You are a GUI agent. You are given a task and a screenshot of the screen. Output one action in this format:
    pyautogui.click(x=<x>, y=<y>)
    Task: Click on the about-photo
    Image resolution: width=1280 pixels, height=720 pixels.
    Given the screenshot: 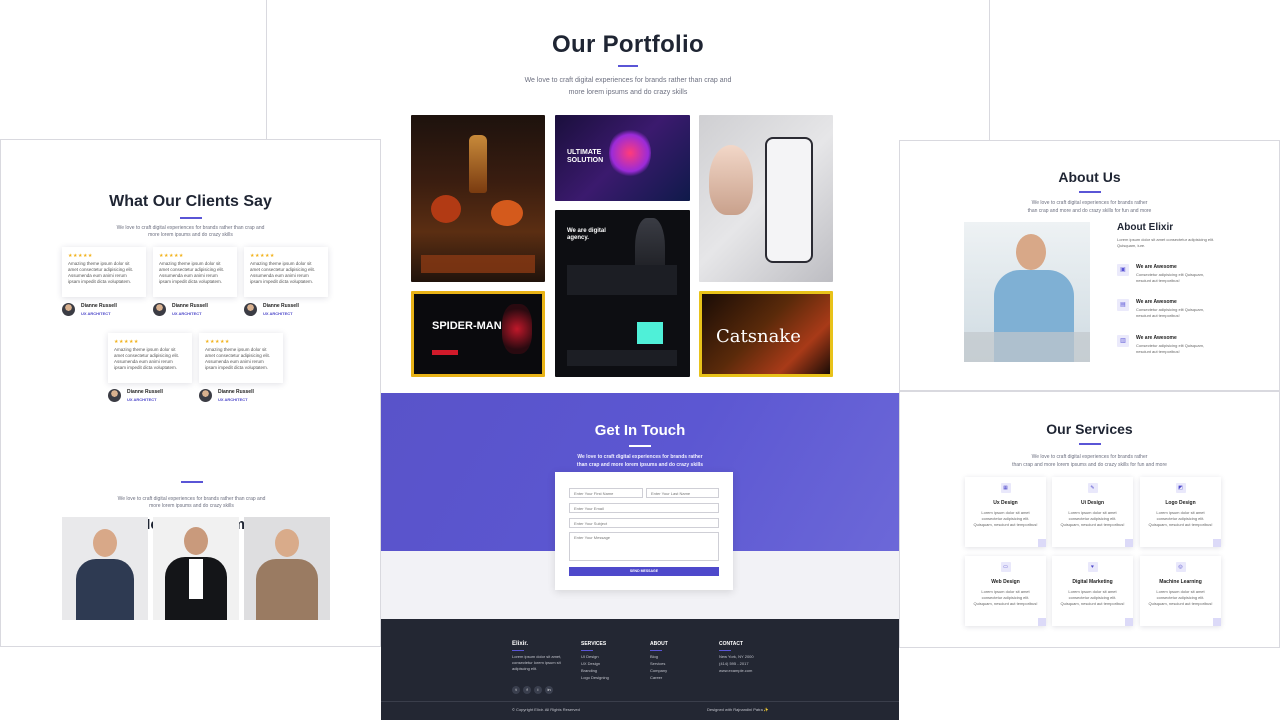 What is the action you would take?
    pyautogui.click(x=1027, y=292)
    